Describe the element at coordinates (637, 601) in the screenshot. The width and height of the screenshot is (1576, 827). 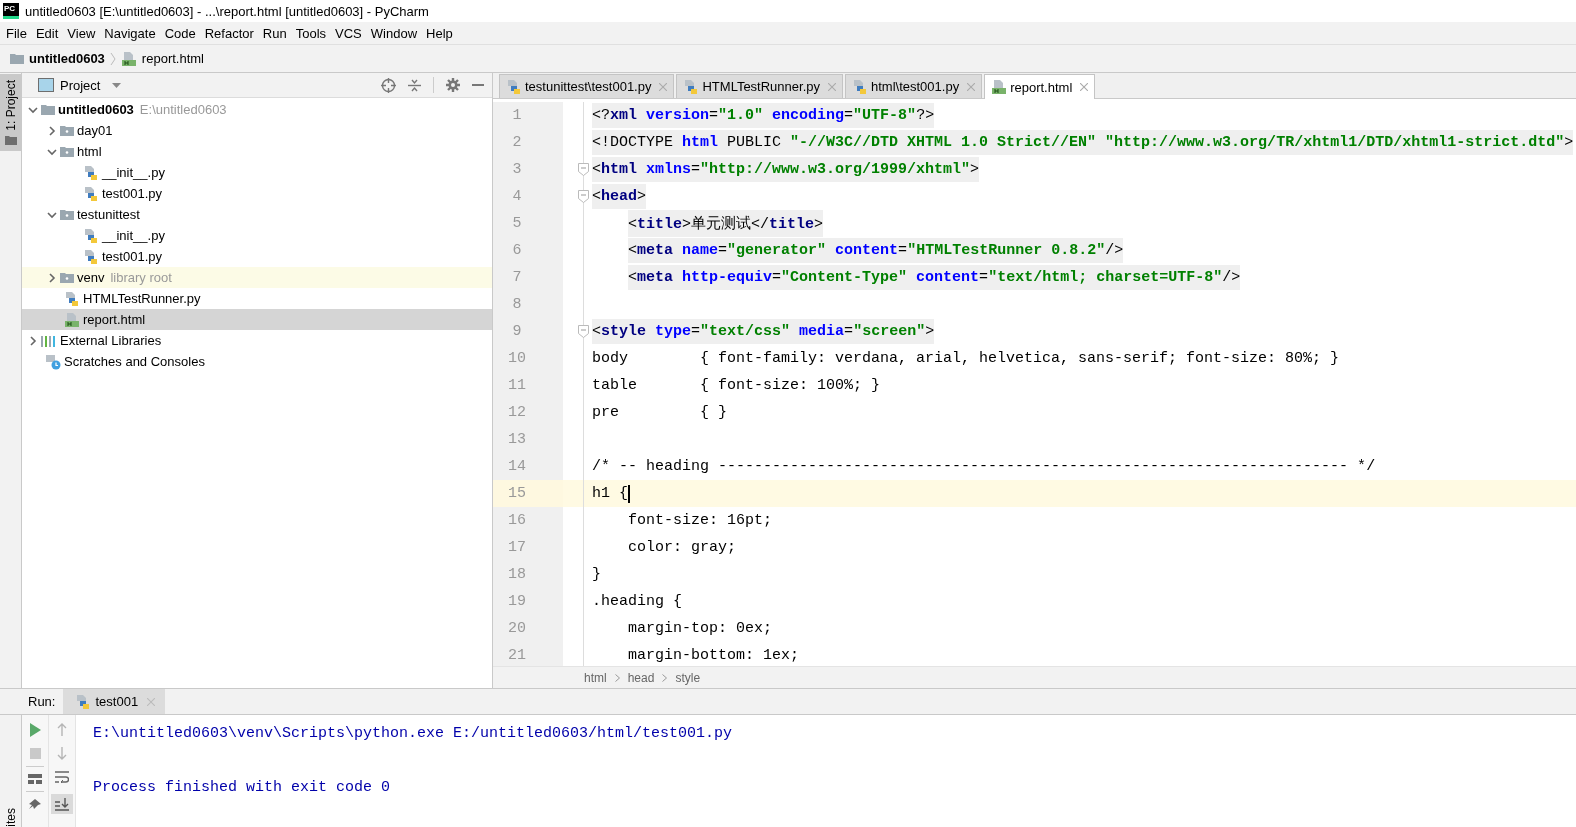
I see `code-text: .heading {` at that location.